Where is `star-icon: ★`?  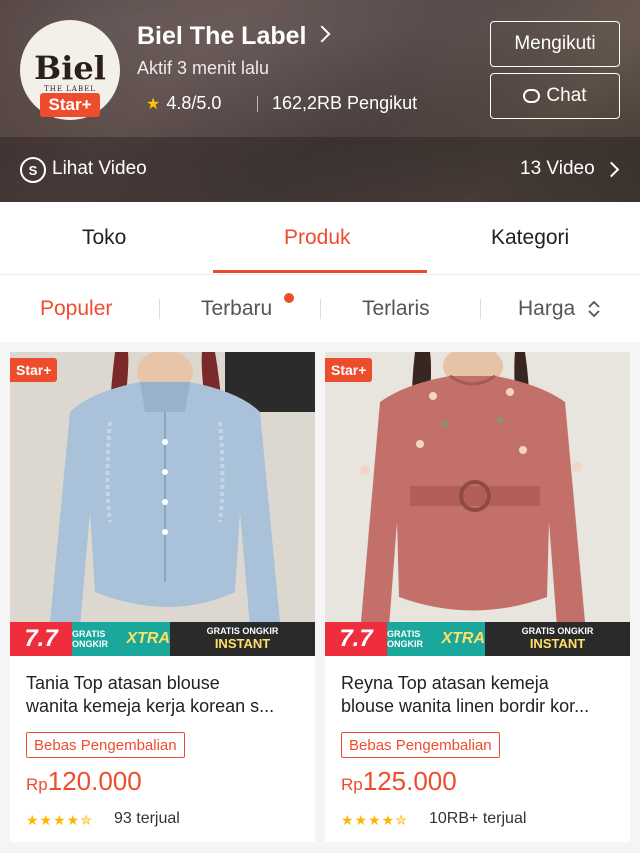
star-icon: ★ is located at coordinates (153, 104).